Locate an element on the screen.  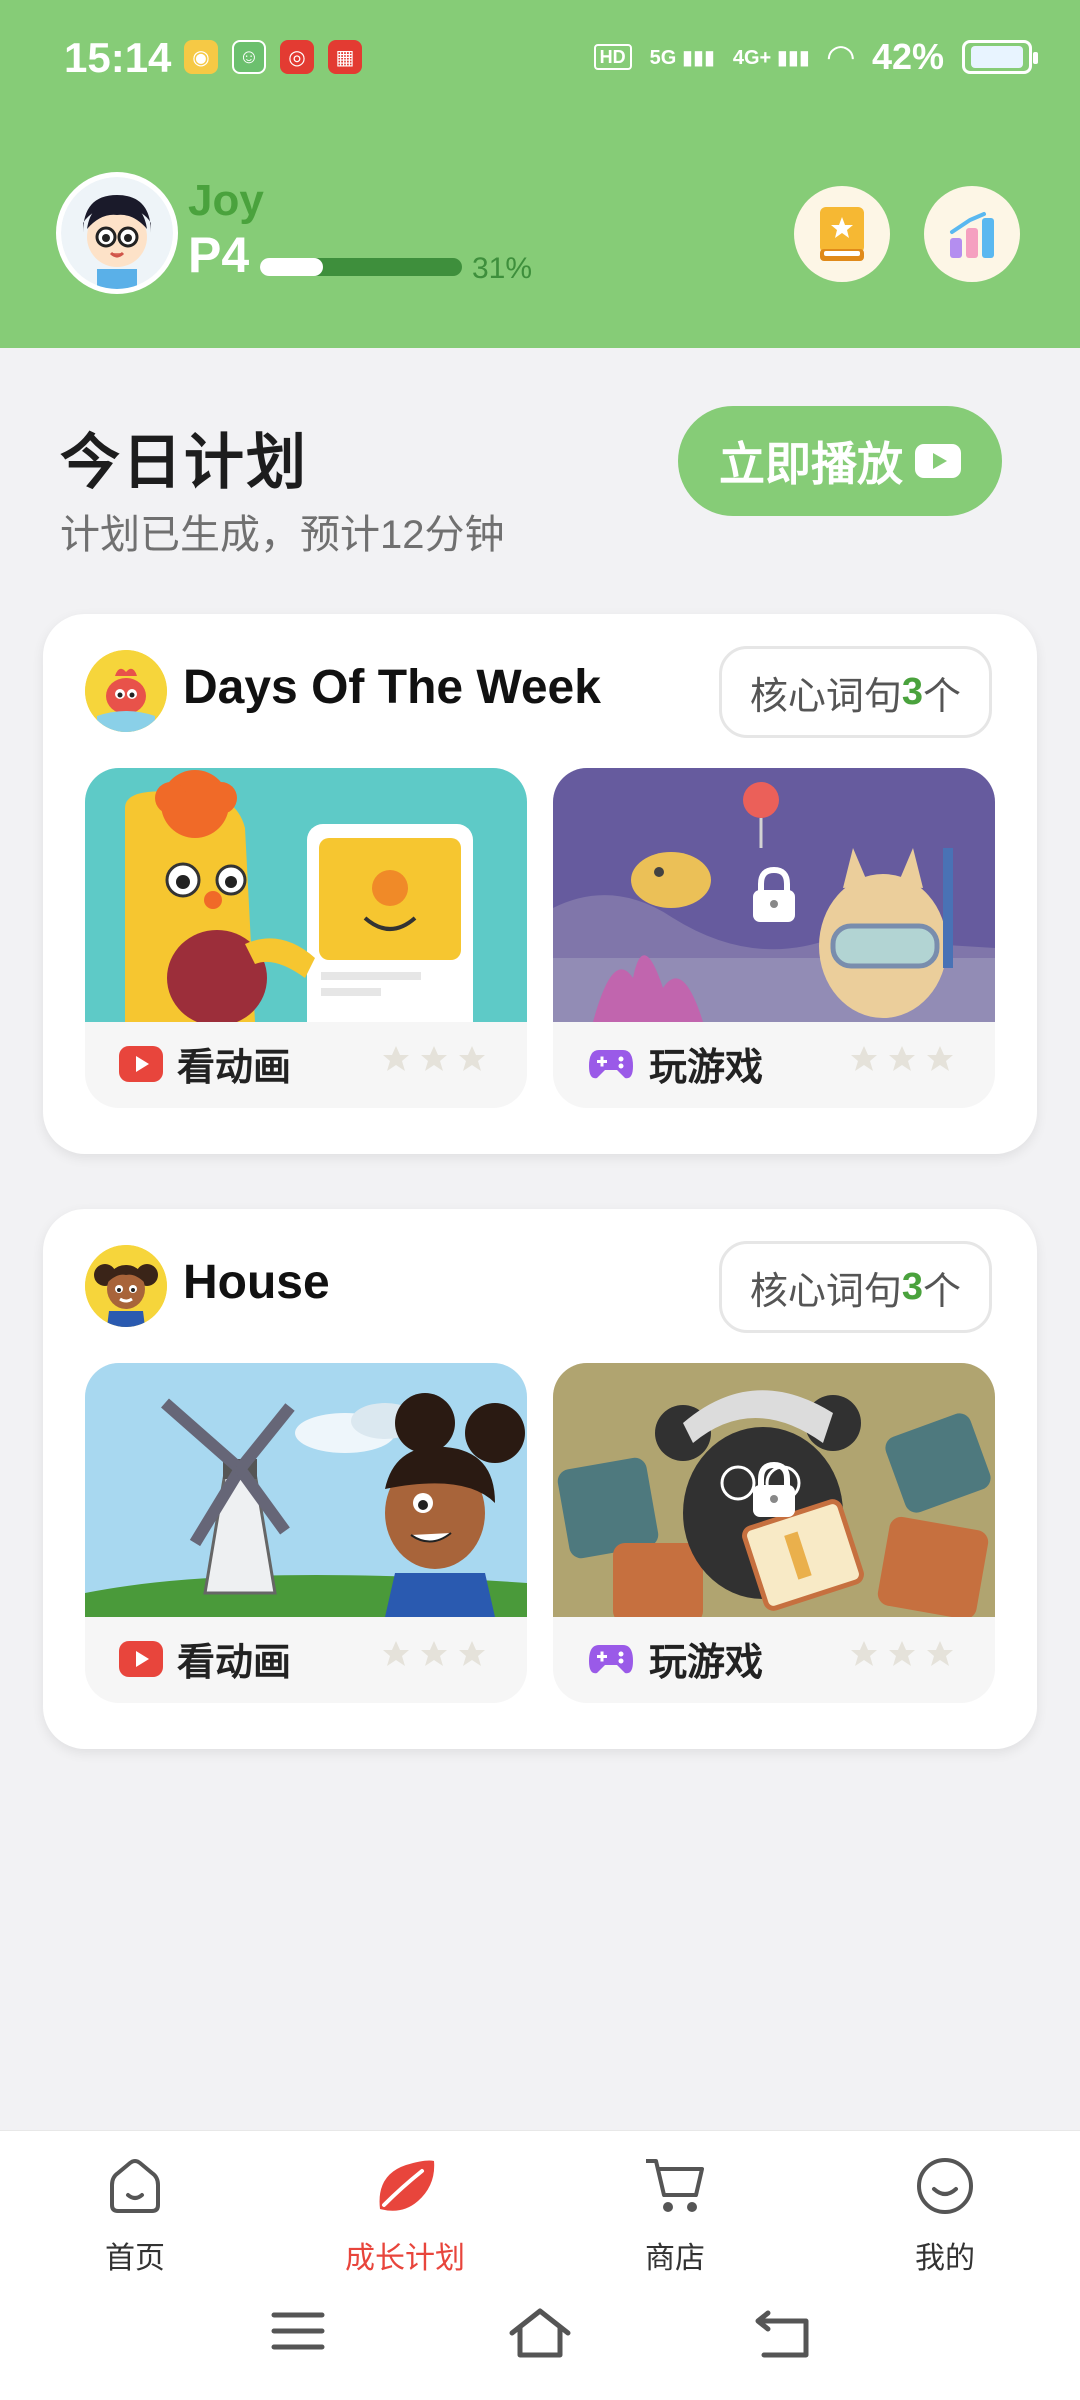
nav-item-me: 我的 is located at coordinates (945, 2214).